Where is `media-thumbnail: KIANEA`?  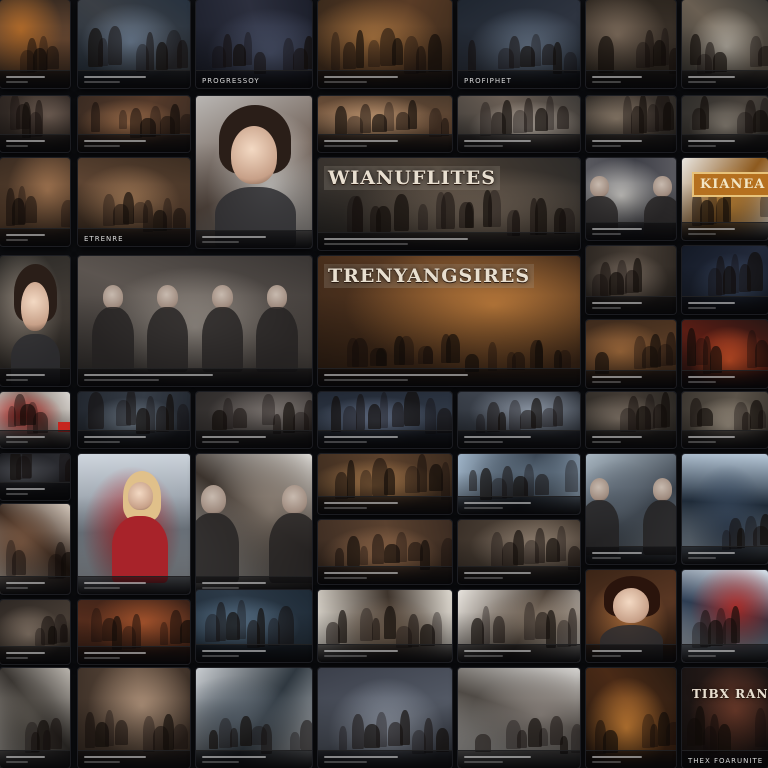 media-thumbnail: KIANEA is located at coordinates (725, 199).